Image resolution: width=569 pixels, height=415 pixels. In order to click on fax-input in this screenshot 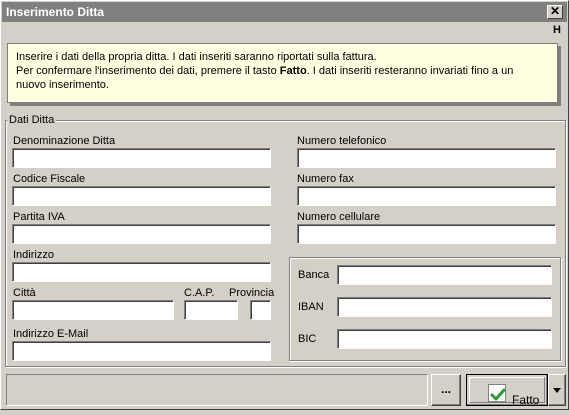, I will do `click(426, 196)`.